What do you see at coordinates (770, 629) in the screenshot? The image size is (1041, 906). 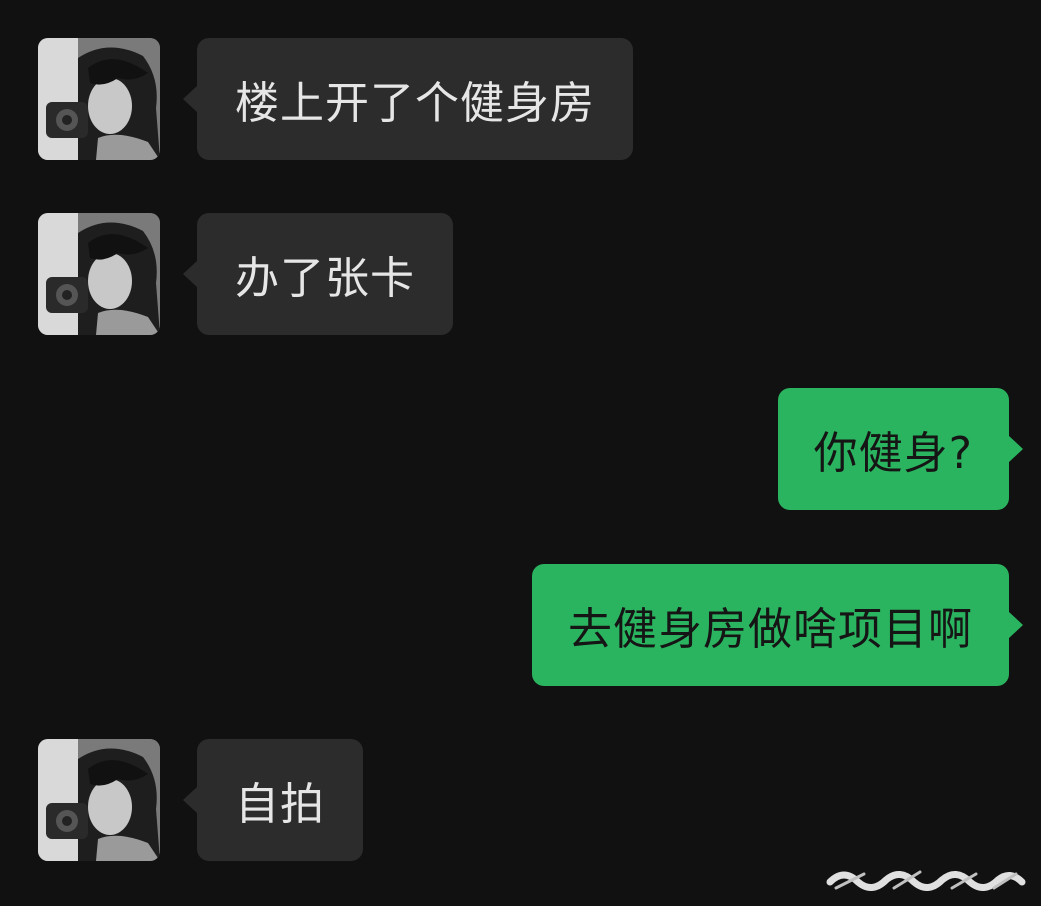 I see `message-text: 去健身房做啥项目啊` at bounding box center [770, 629].